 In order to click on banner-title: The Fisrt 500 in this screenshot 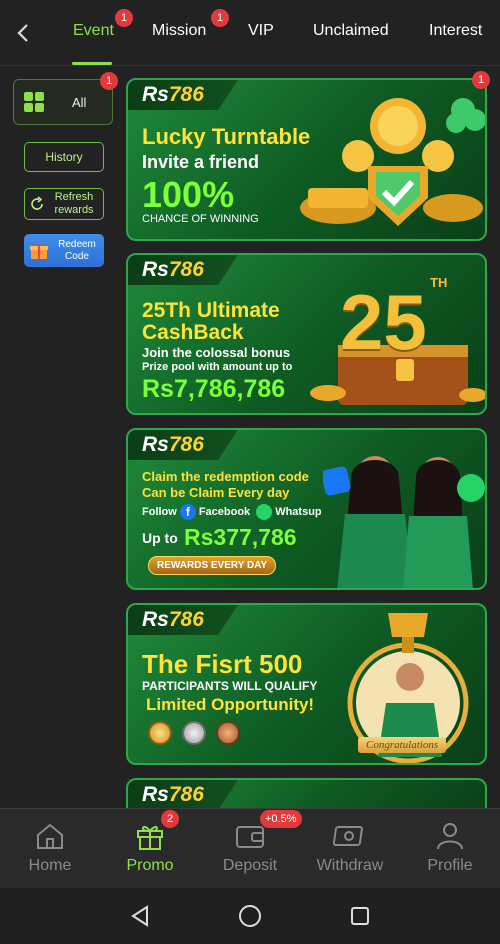, I will do `click(222, 664)`.